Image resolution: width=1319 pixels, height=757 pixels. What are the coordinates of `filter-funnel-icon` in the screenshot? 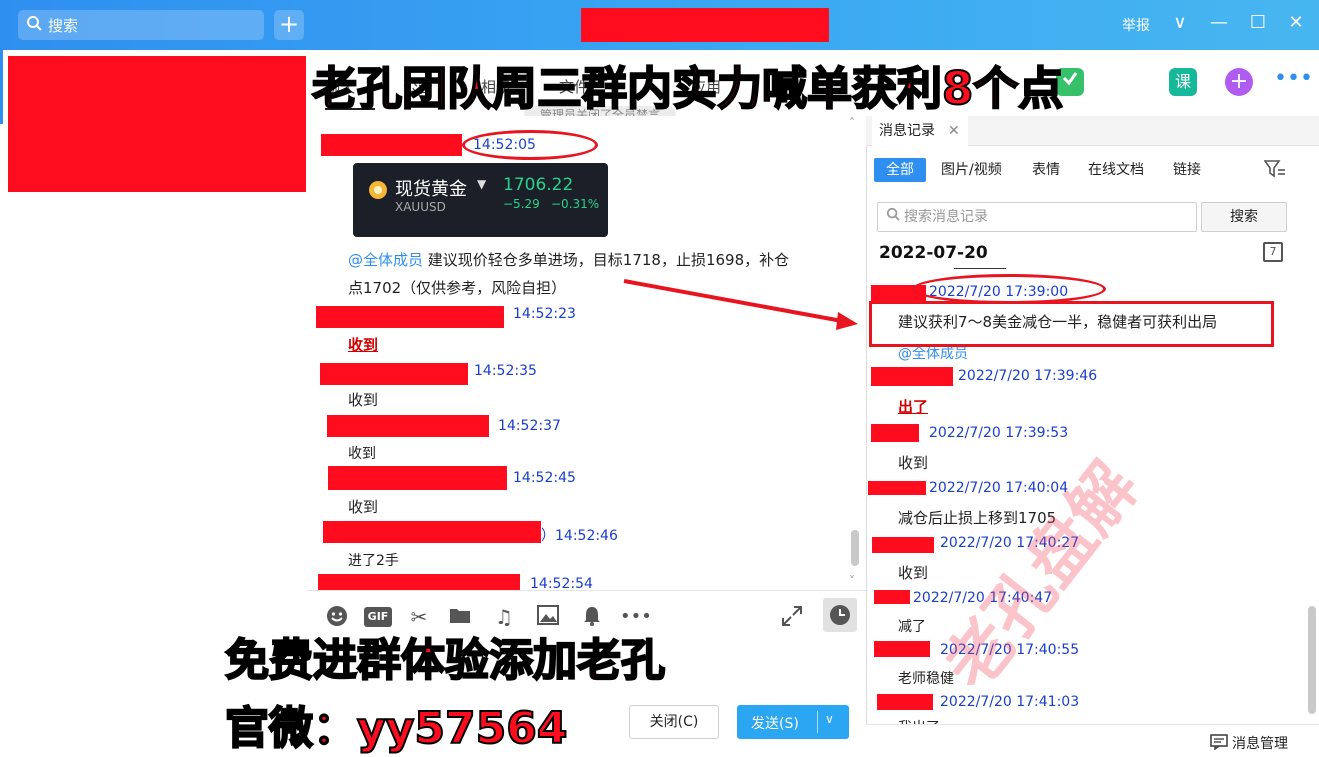 It's located at (1274, 171).